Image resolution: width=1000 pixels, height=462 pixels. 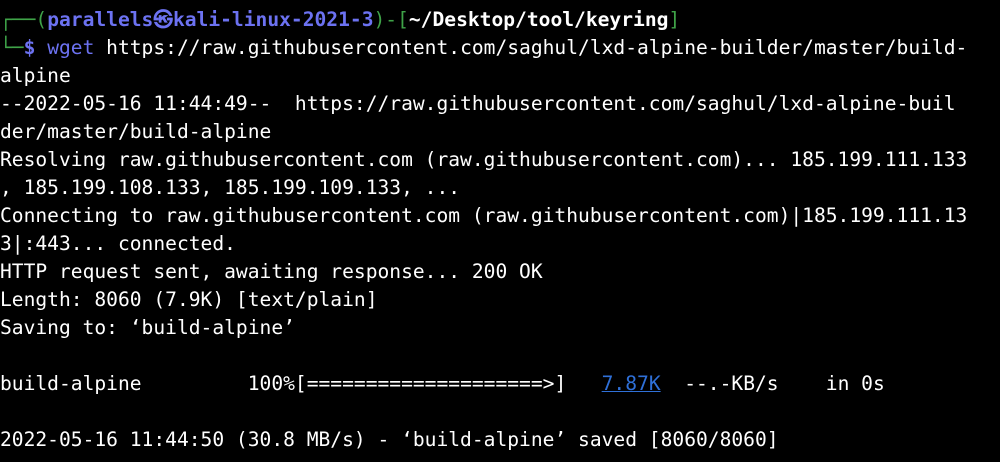 What do you see at coordinates (29, 47) in the screenshot?
I see `prompt-symbol: $` at bounding box center [29, 47].